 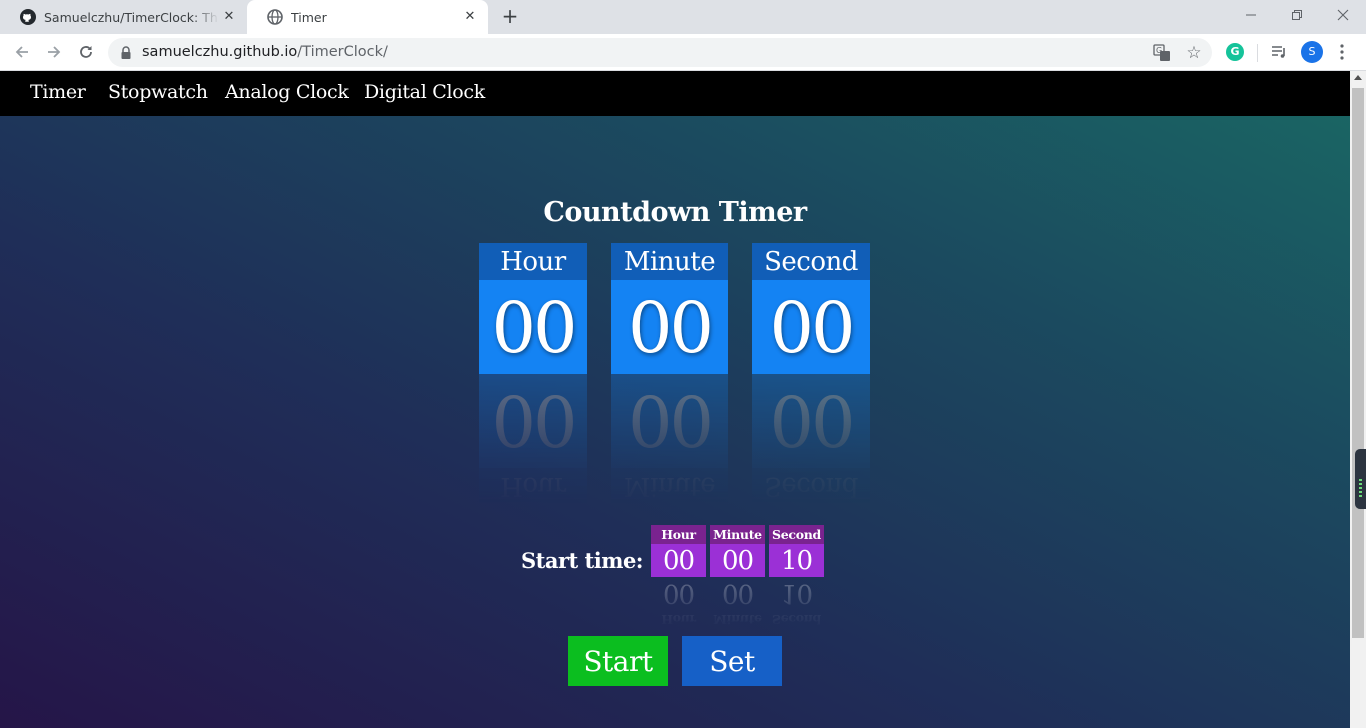 What do you see at coordinates (533, 261) in the screenshot?
I see `timer-unit-label: Hour` at bounding box center [533, 261].